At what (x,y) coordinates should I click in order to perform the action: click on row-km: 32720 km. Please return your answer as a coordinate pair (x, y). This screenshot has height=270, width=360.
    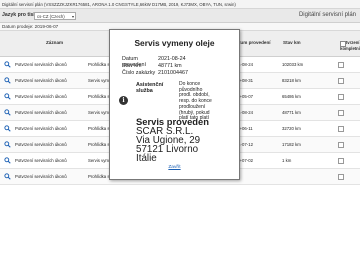
    Looking at the image, I should click on (291, 128).